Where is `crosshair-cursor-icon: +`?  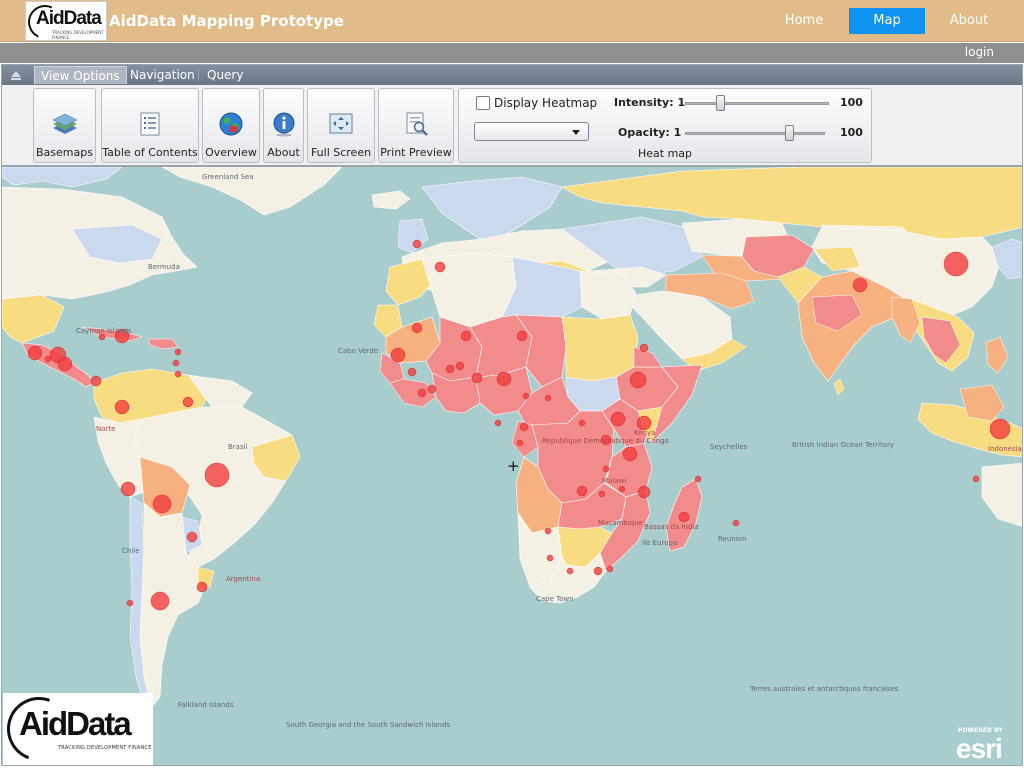 crosshair-cursor-icon: + is located at coordinates (513, 466).